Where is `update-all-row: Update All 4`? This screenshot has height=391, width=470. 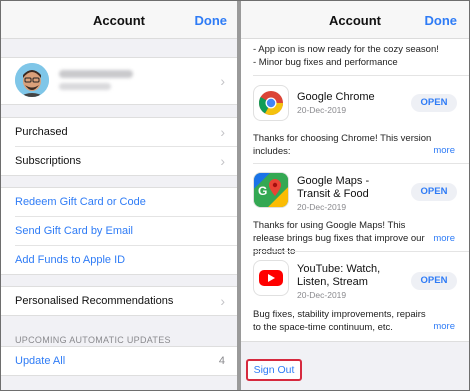
update-all-row: Update All 4 is located at coordinates (119, 361).